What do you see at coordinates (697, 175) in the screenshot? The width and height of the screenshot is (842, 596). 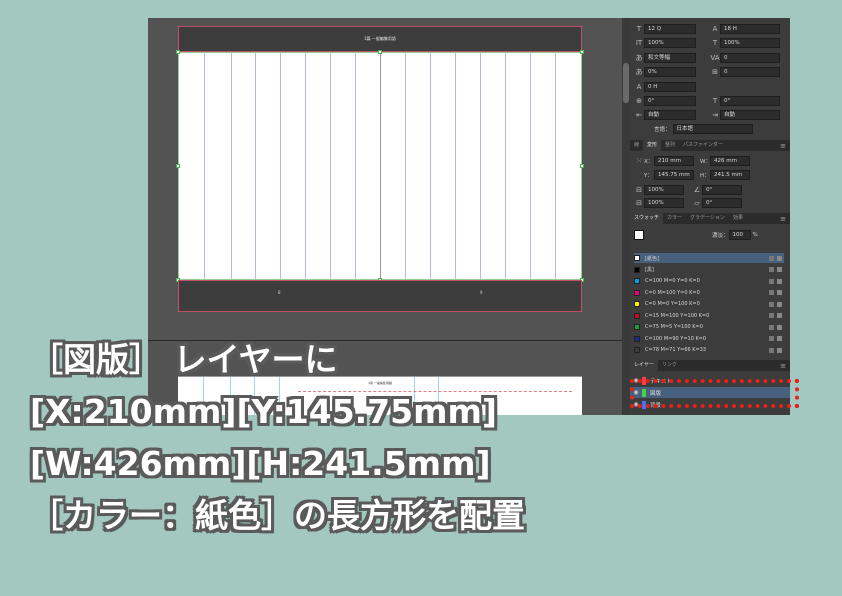 I see `y-row: Y： 145.75 mm H： 241.5 mm` at bounding box center [697, 175].